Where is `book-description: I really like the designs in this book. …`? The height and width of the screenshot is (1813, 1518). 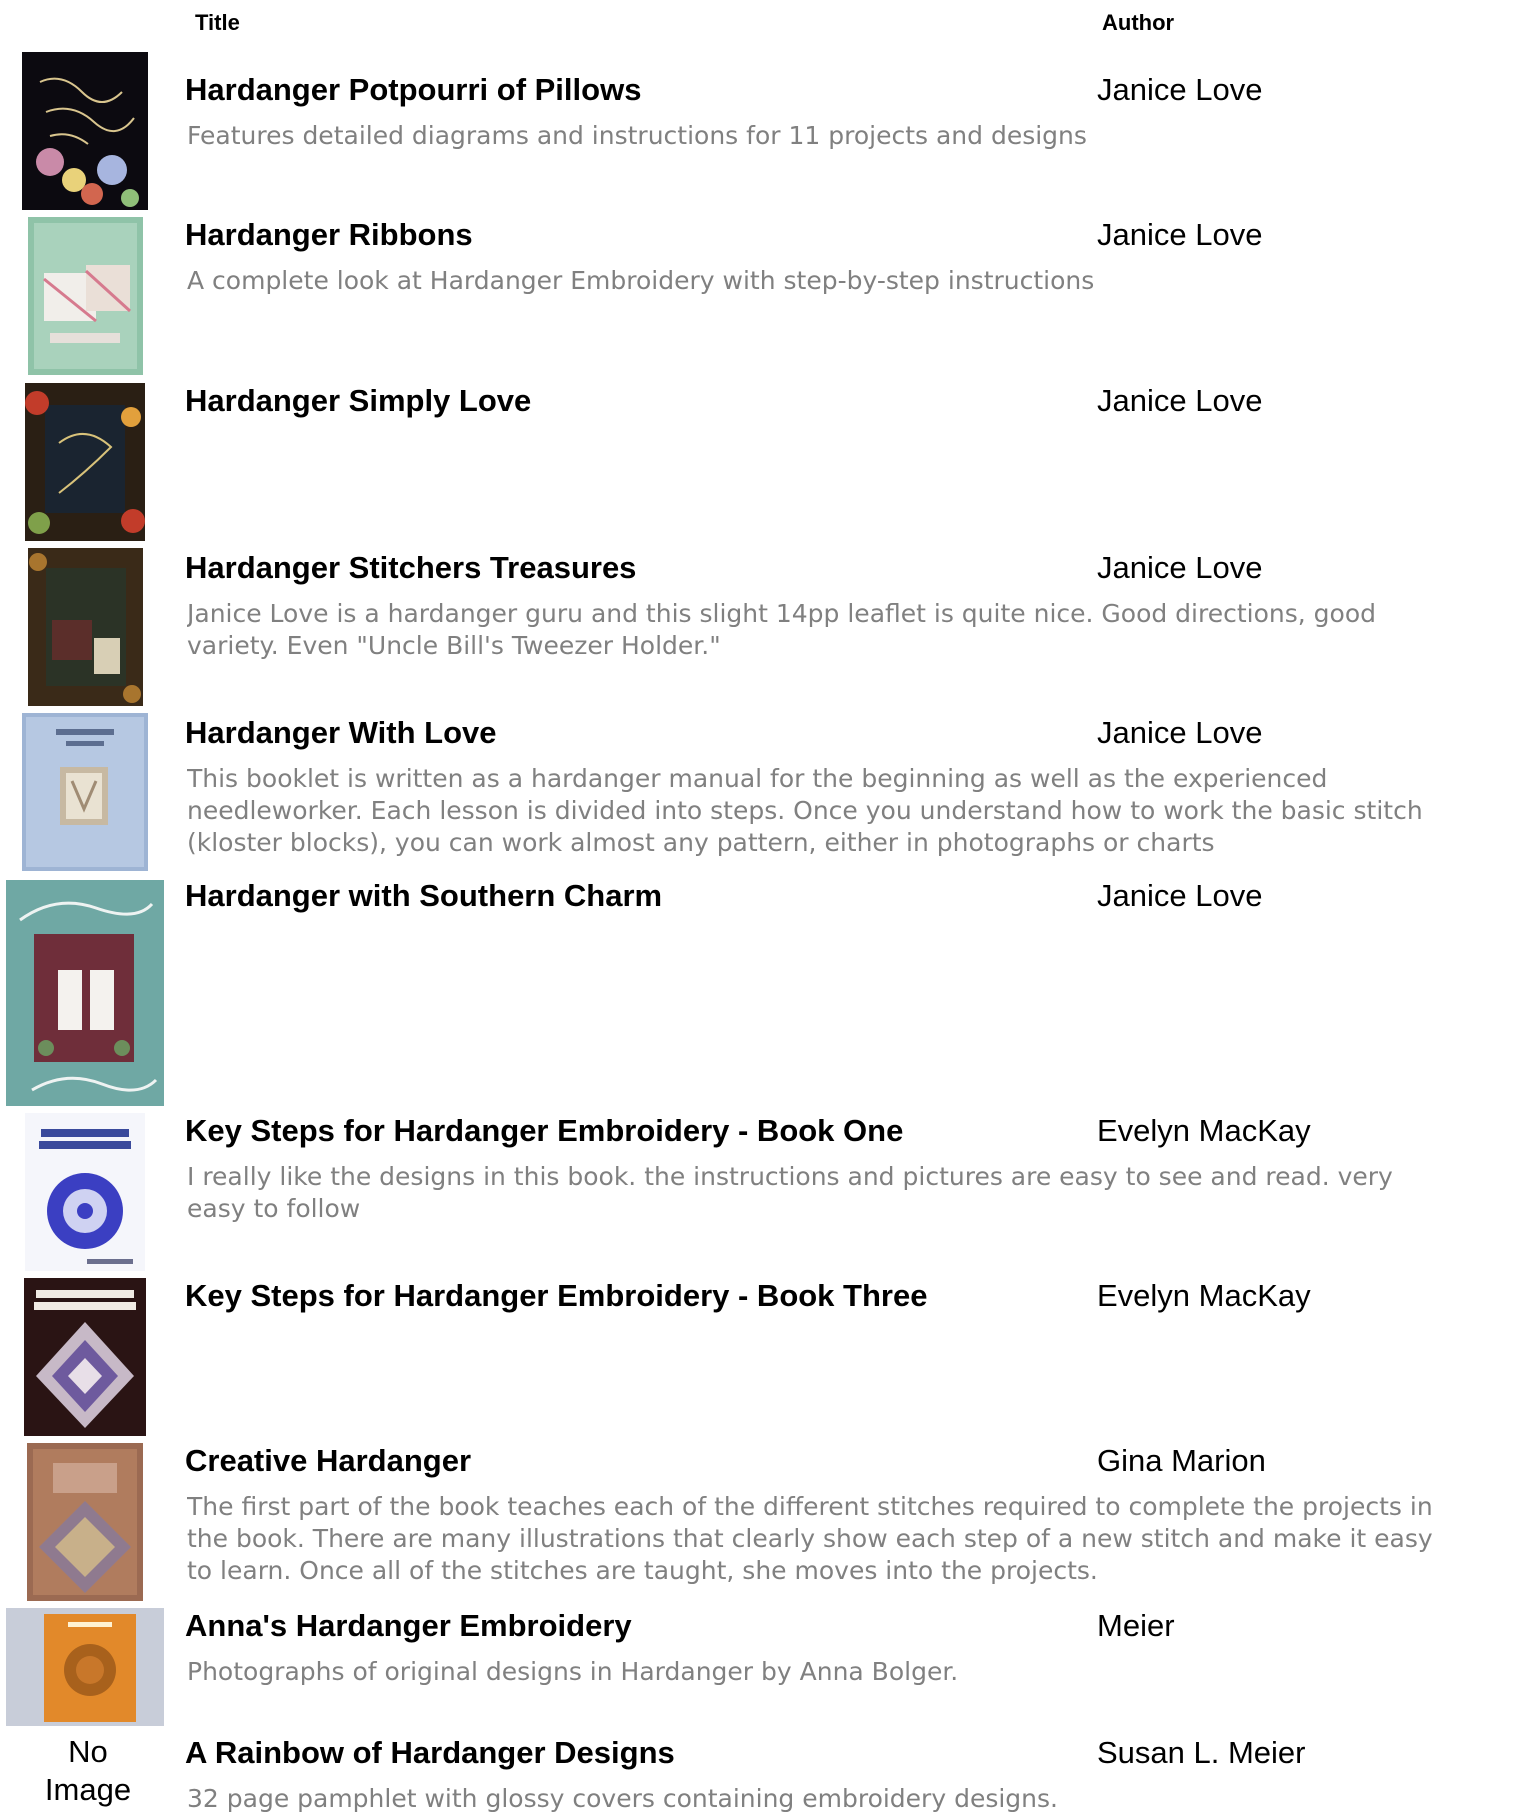
book-description: I really like the designs in this book. … is located at coordinates (790, 1192).